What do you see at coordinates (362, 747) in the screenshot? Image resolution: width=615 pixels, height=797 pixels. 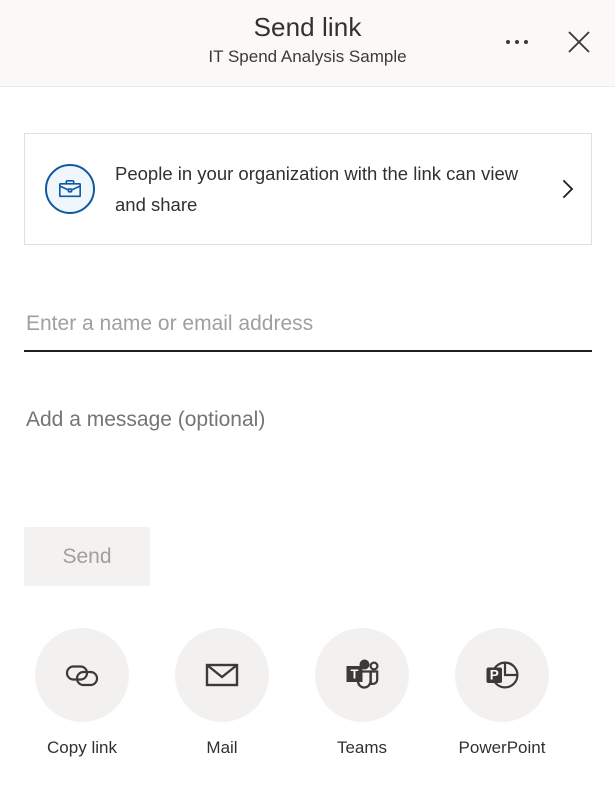 I see `teams-label: Teams` at bounding box center [362, 747].